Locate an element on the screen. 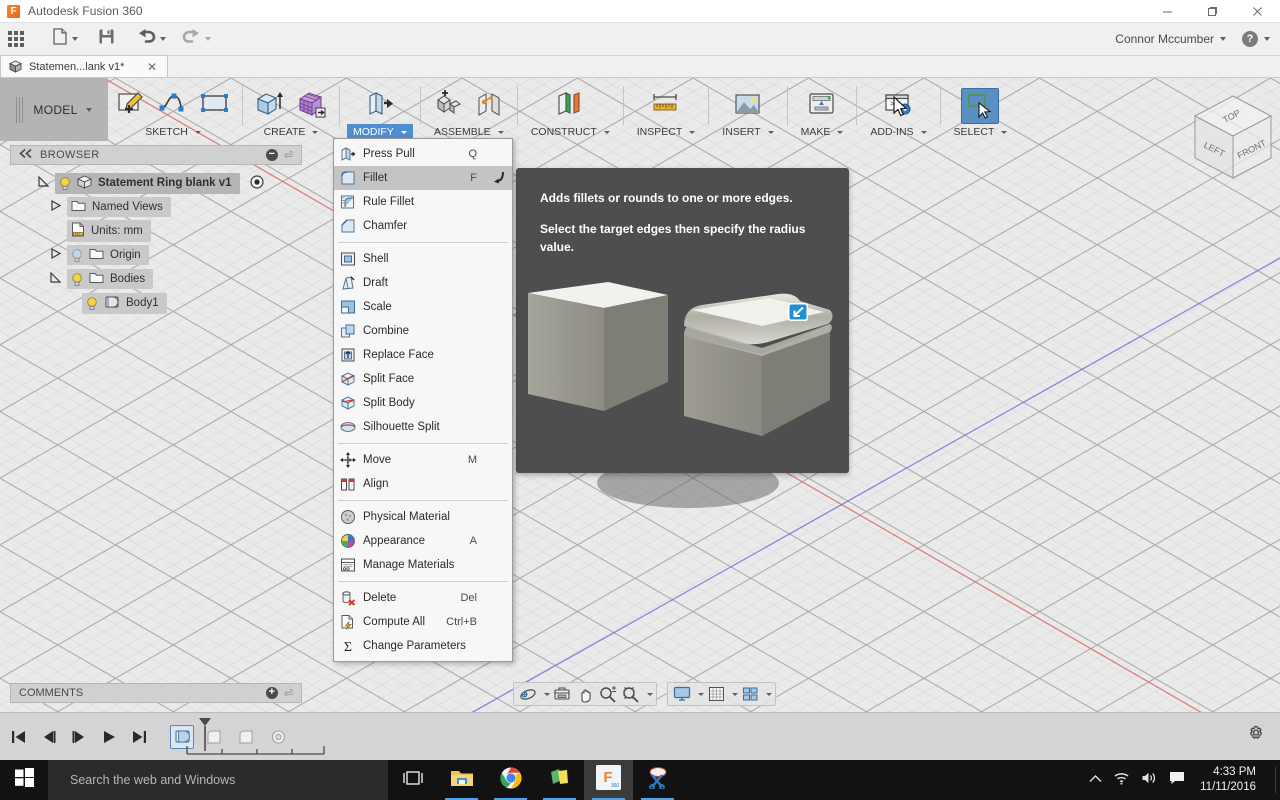  menu-item-chamfer: Chamfer is located at coordinates (423, 226).